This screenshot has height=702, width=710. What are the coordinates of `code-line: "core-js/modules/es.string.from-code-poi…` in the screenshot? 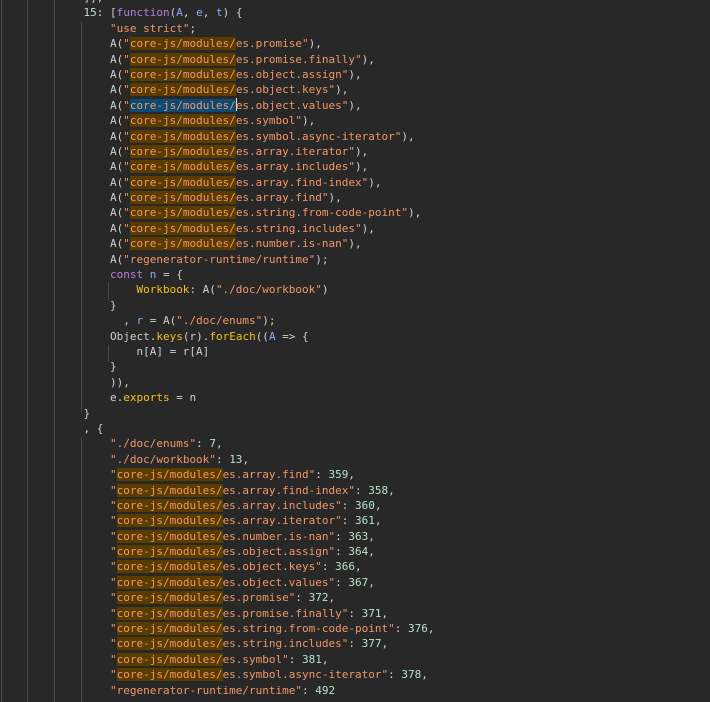 It's located at (219, 628).